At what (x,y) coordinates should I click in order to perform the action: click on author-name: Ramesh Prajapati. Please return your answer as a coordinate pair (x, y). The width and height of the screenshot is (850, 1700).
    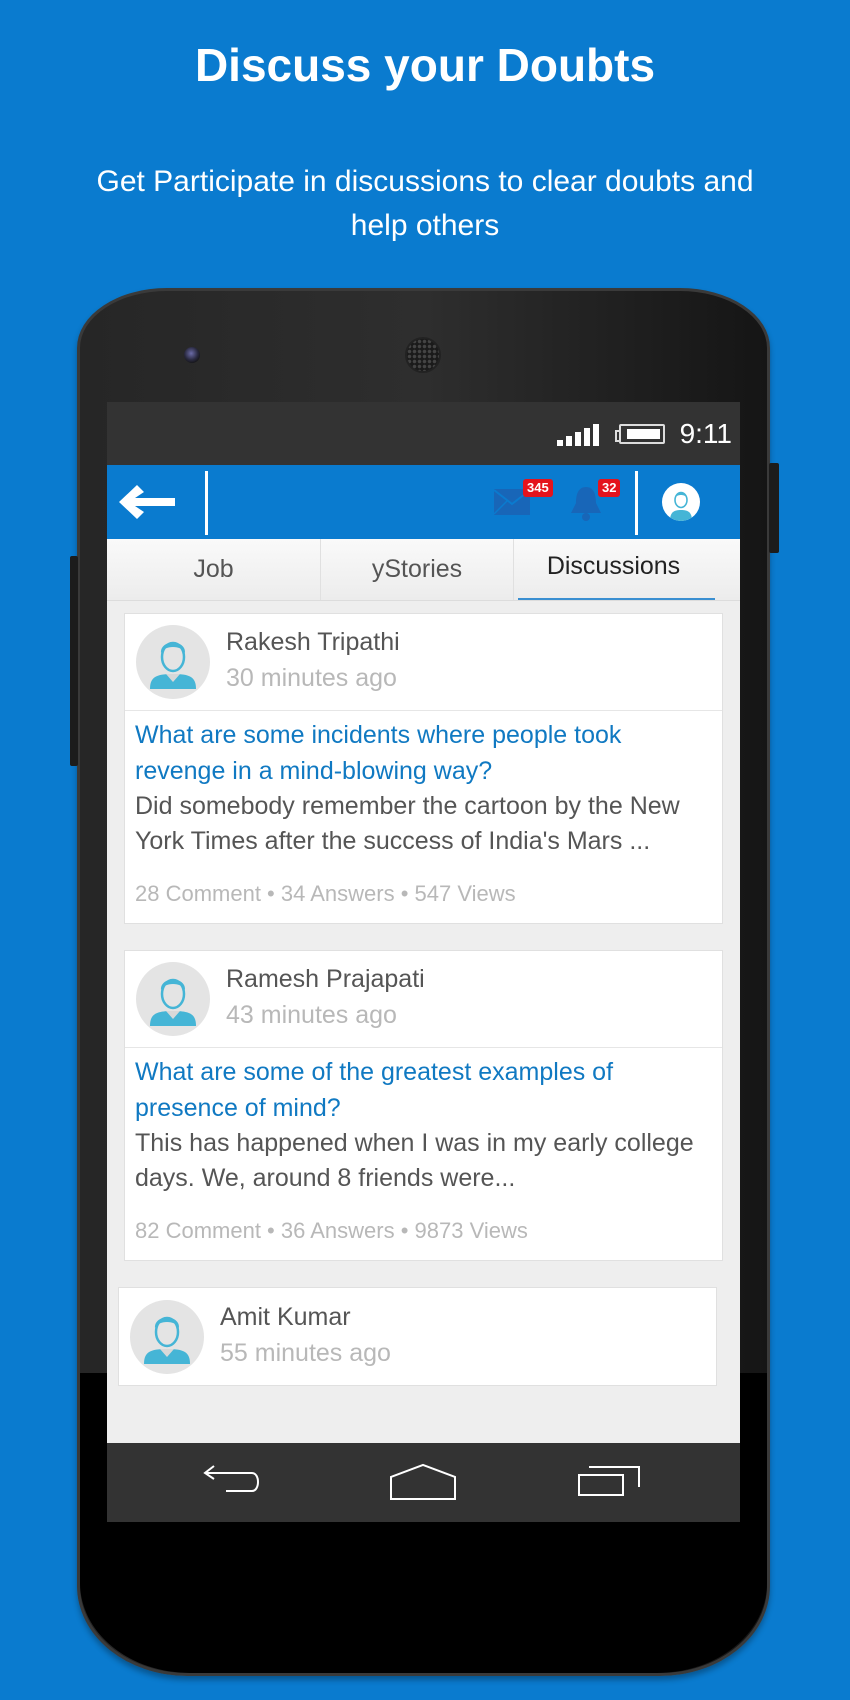
    Looking at the image, I should click on (325, 979).